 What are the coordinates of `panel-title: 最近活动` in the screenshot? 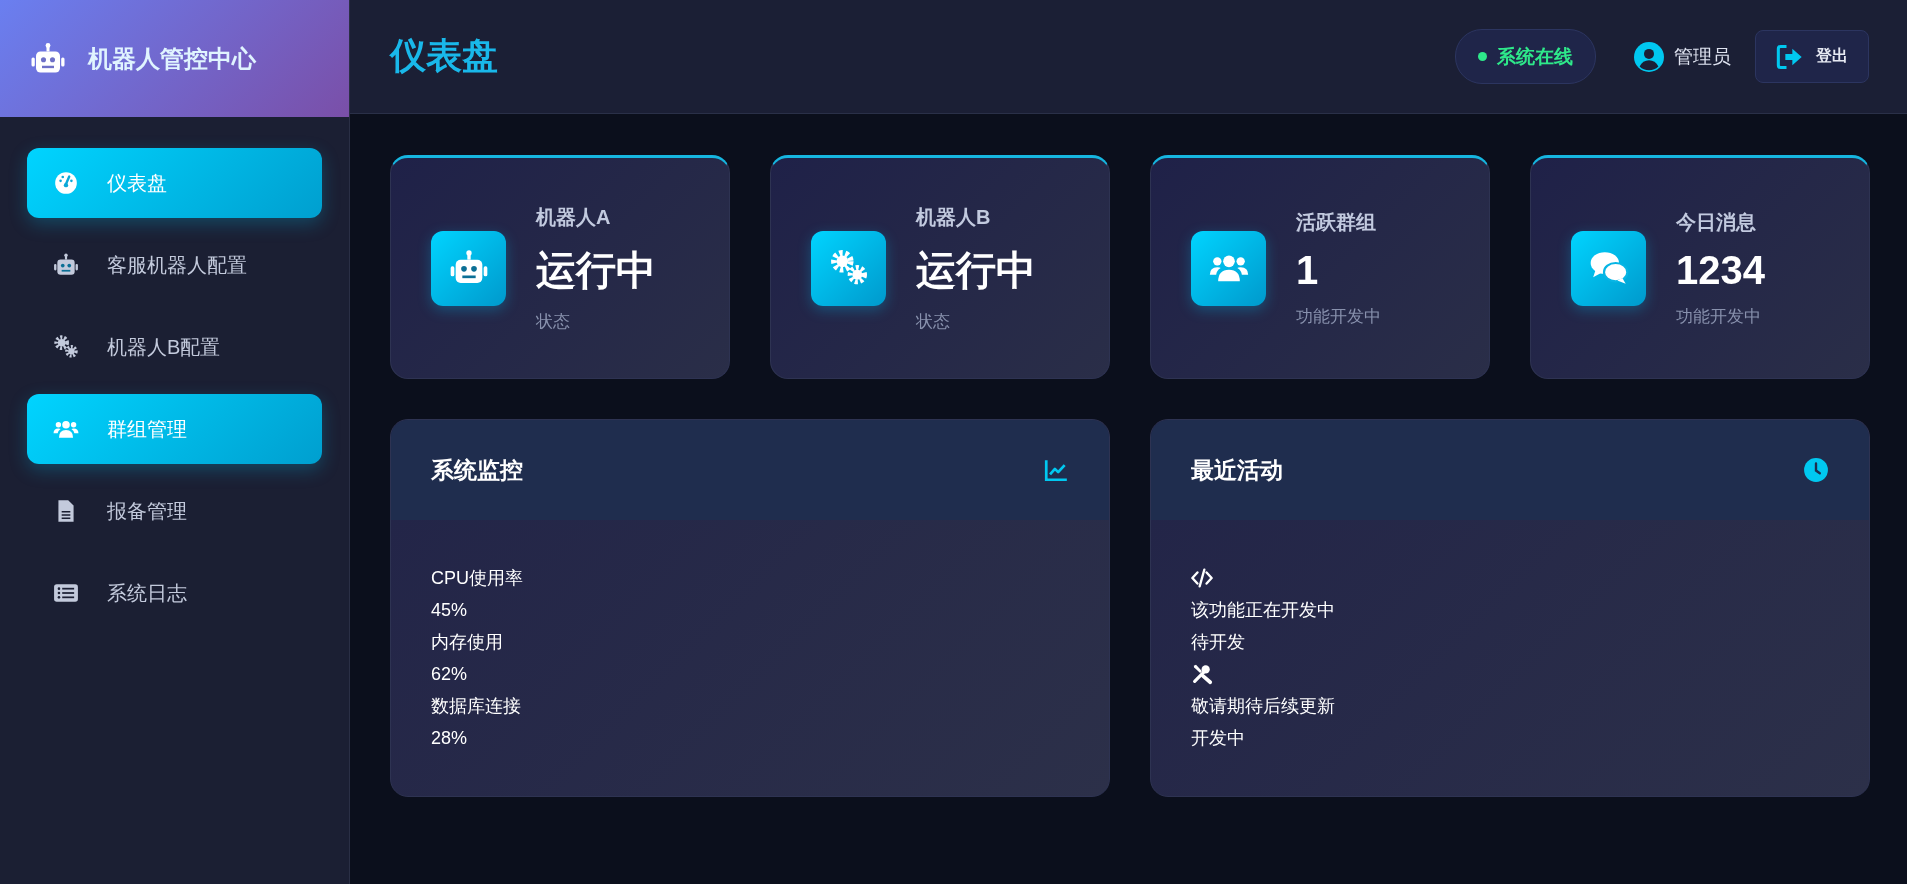 It's located at (1237, 470).